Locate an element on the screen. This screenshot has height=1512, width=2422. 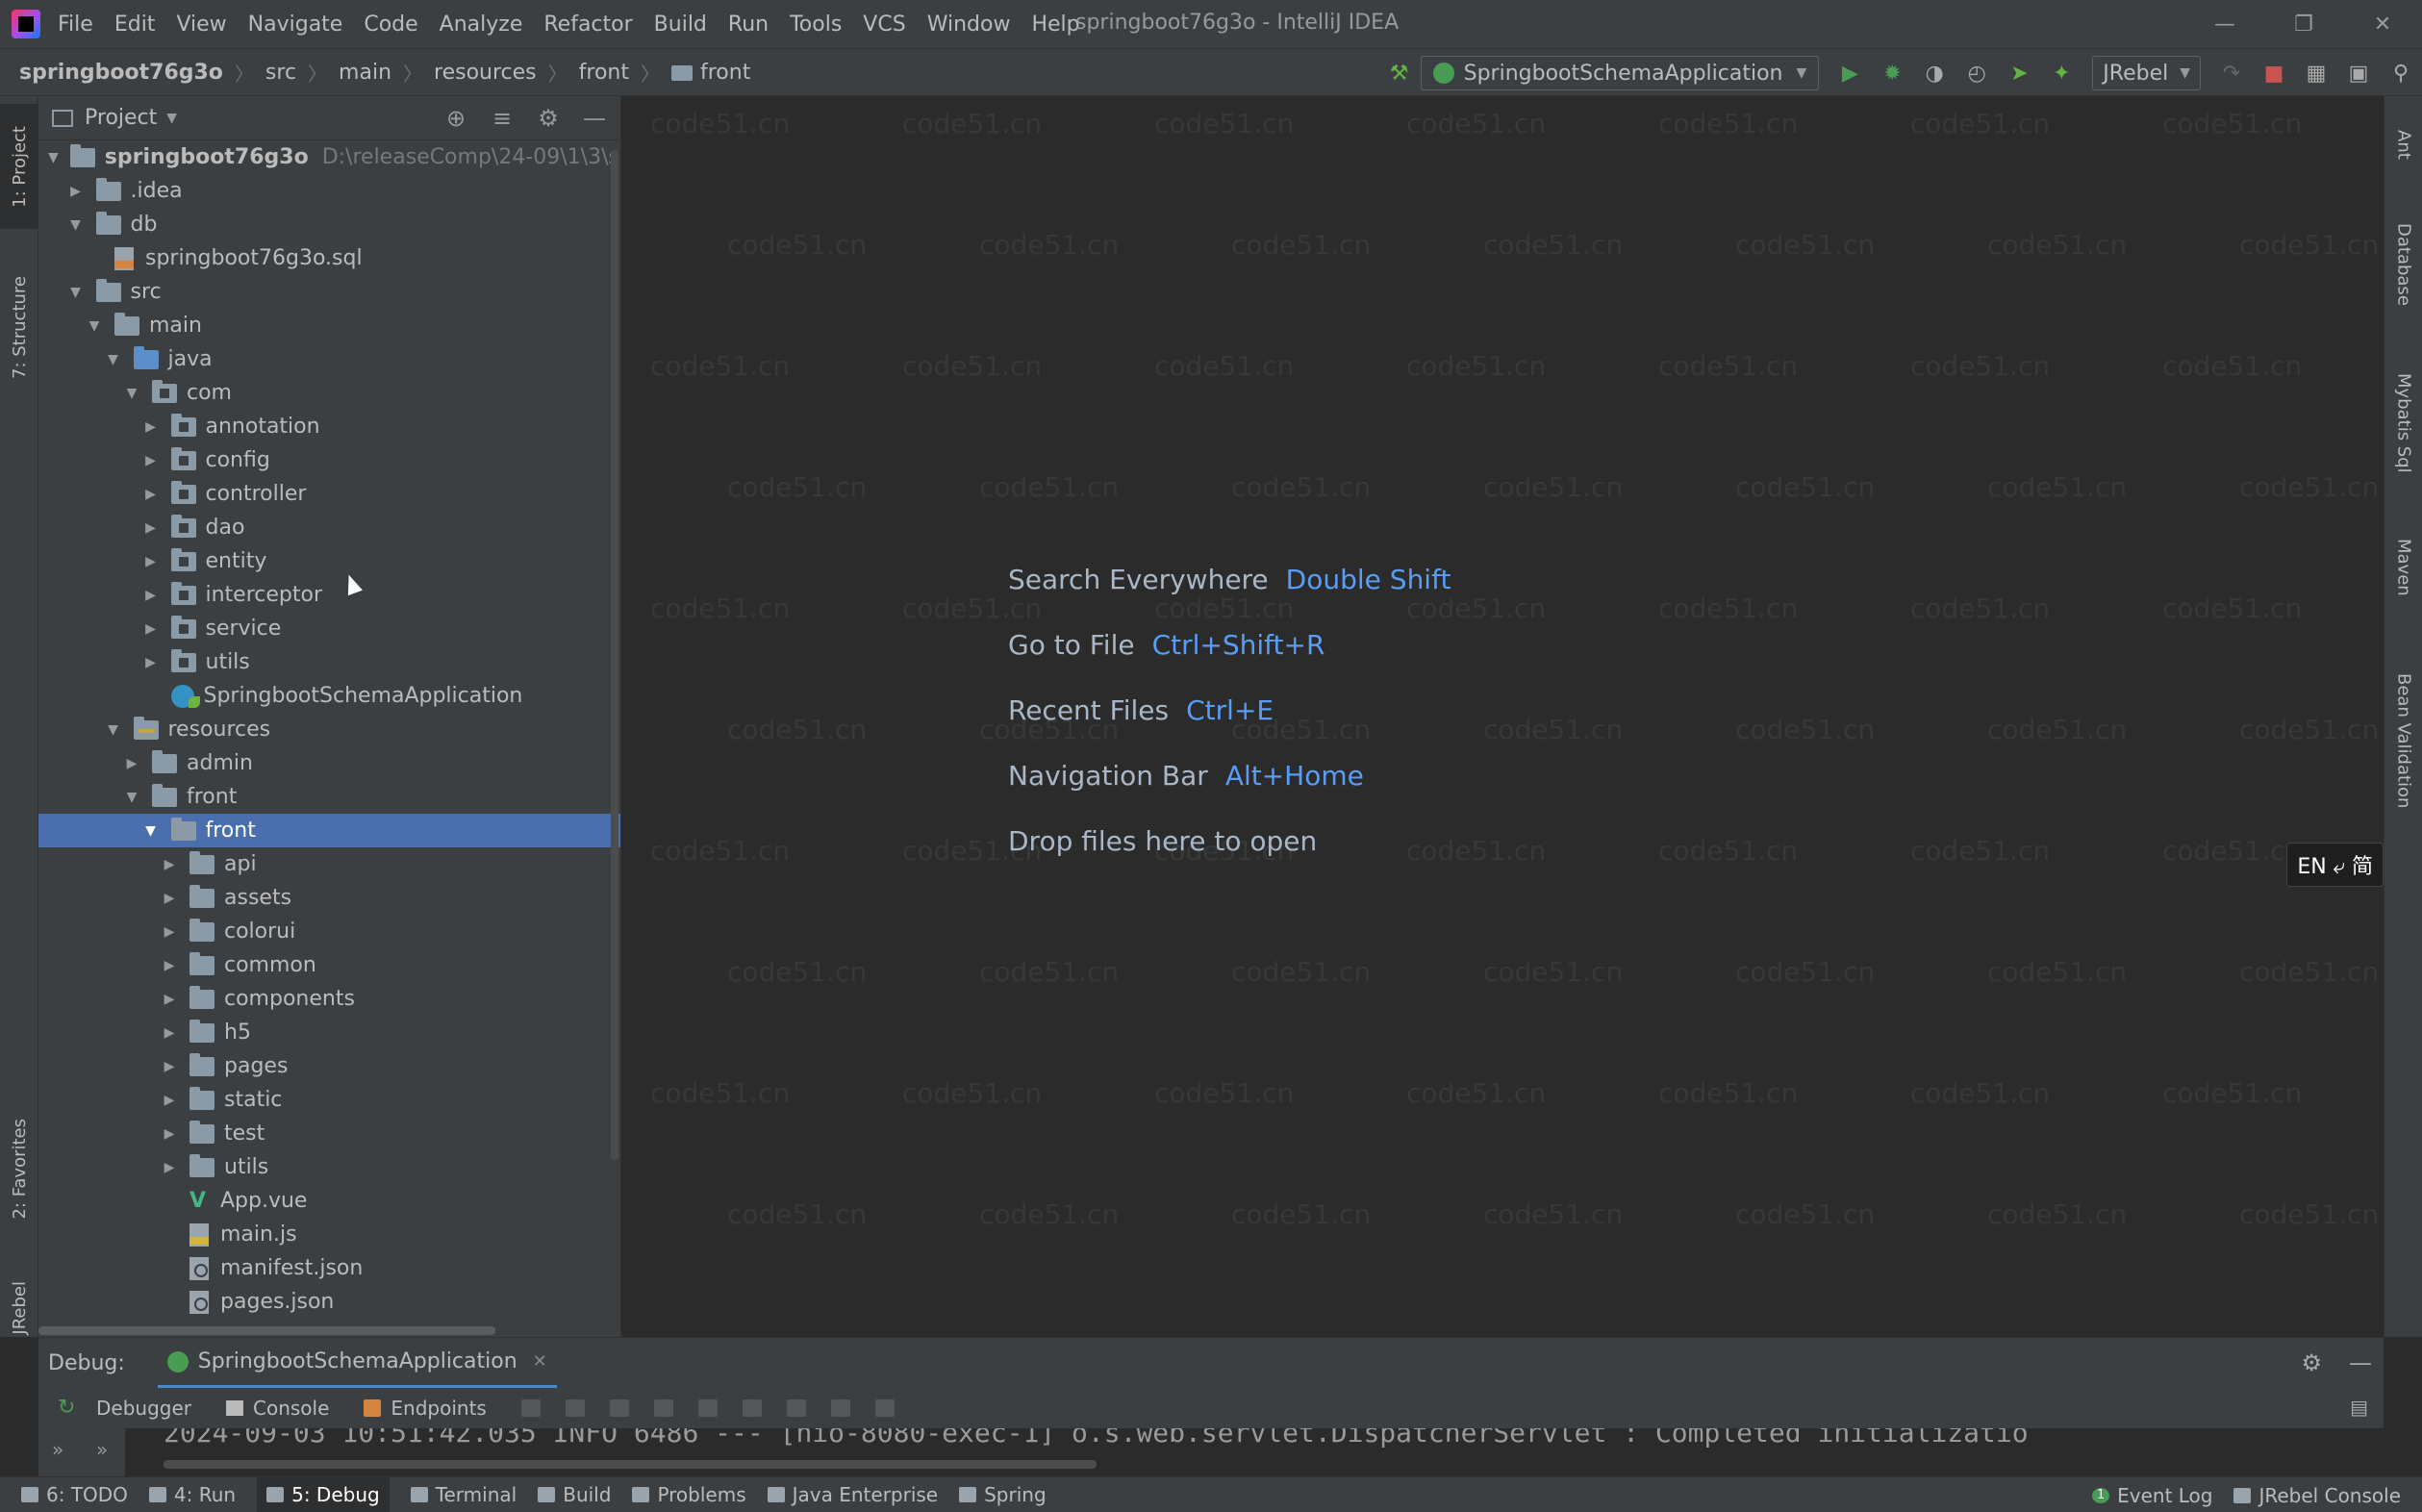
menu-file: File is located at coordinates (75, 25).